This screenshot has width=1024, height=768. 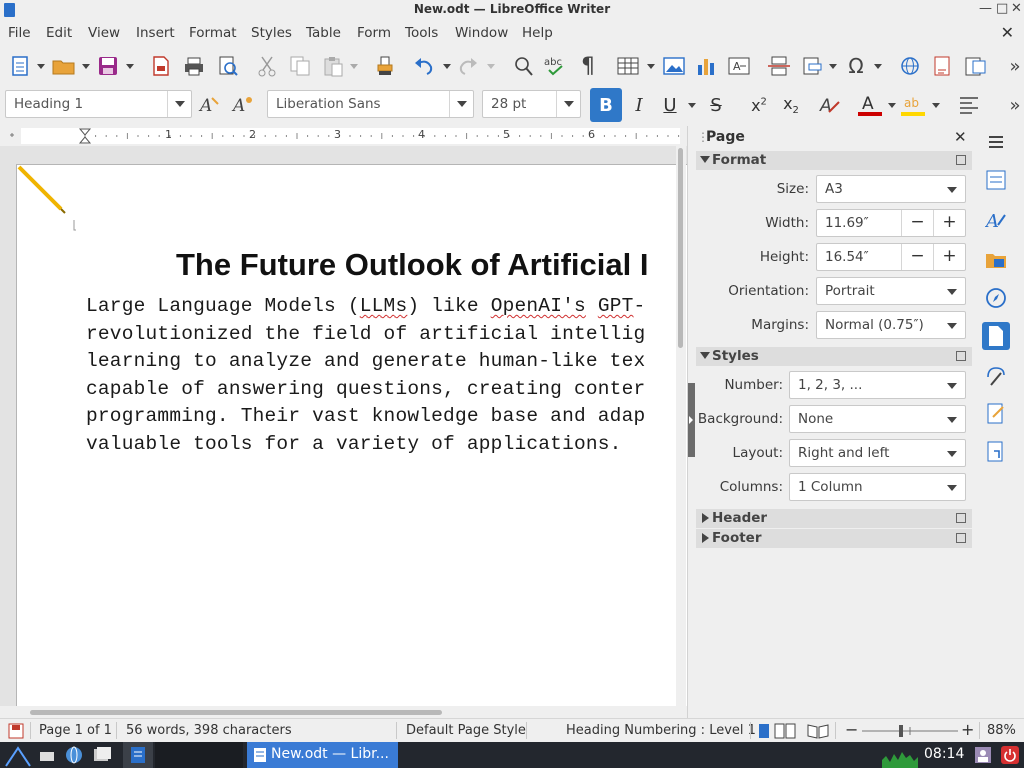 I want to click on book-view-icon, so click(x=818, y=731).